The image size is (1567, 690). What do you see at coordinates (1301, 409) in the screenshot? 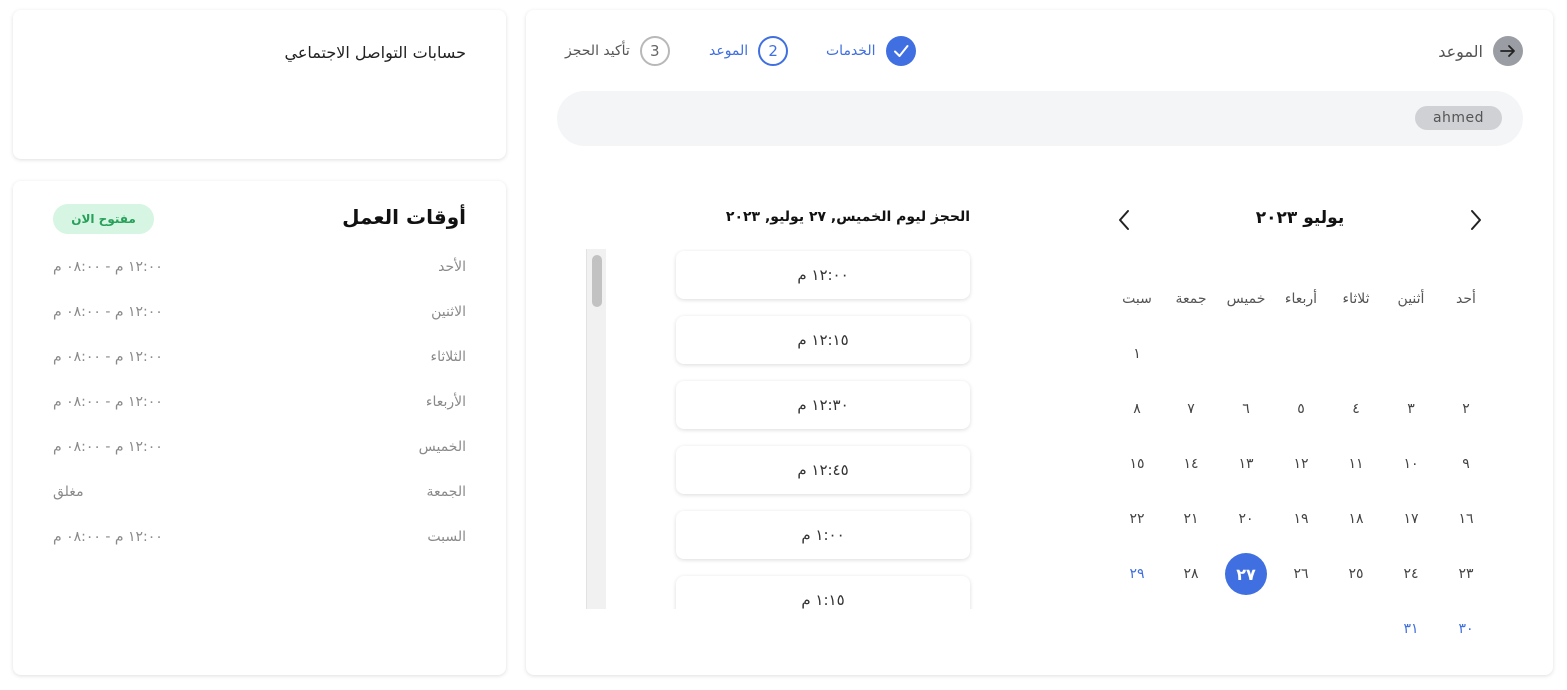
I see `calendar-day: ٥` at bounding box center [1301, 409].